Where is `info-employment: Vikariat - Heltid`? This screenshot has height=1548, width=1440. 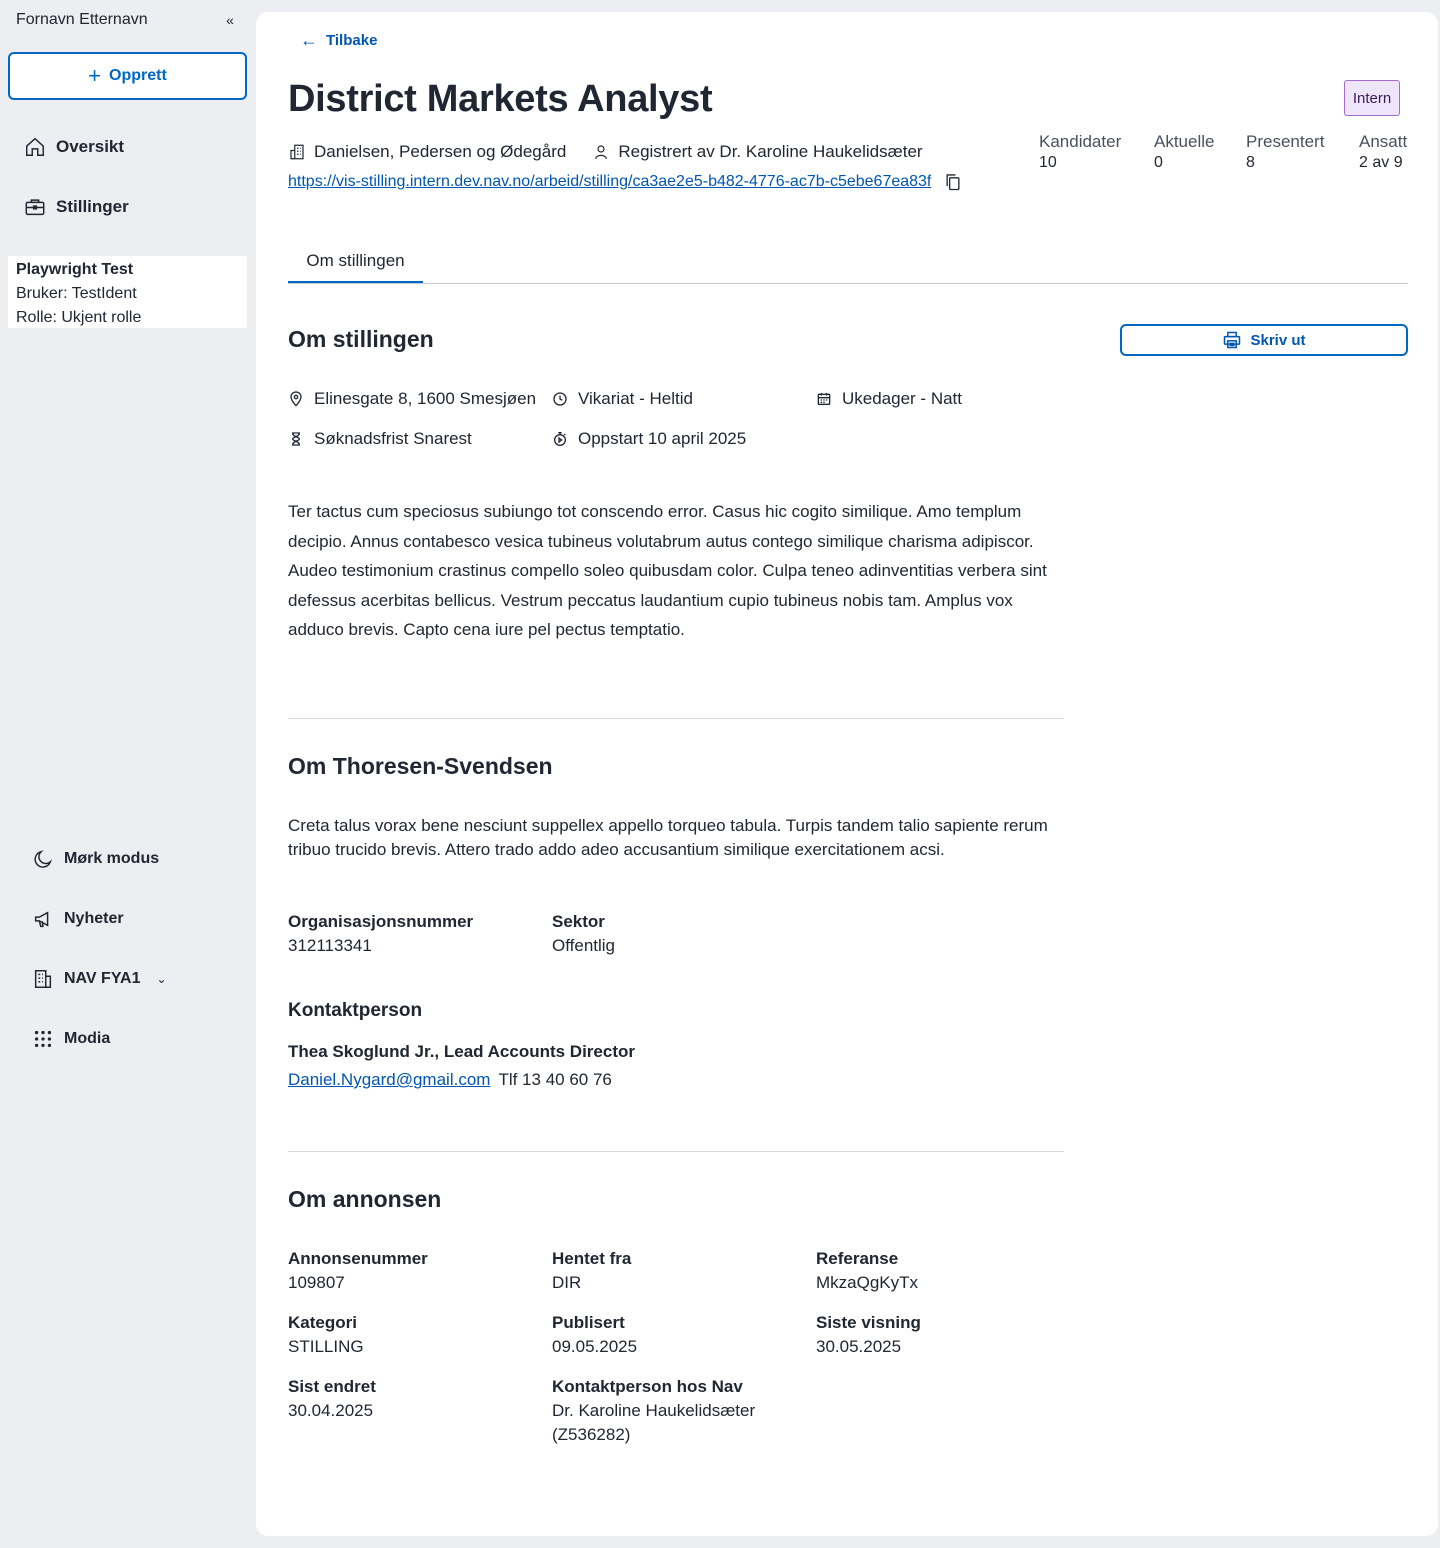
info-employment: Vikariat - Heltid is located at coordinates (622, 399).